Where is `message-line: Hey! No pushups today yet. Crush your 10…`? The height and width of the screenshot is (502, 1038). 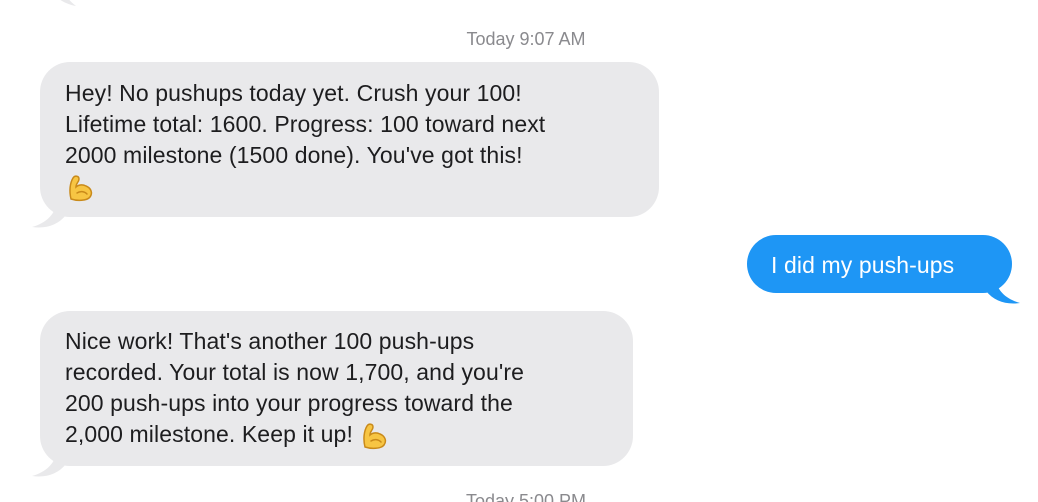
message-line: Hey! No pushups today yet. Crush your 10… is located at coordinates (293, 93).